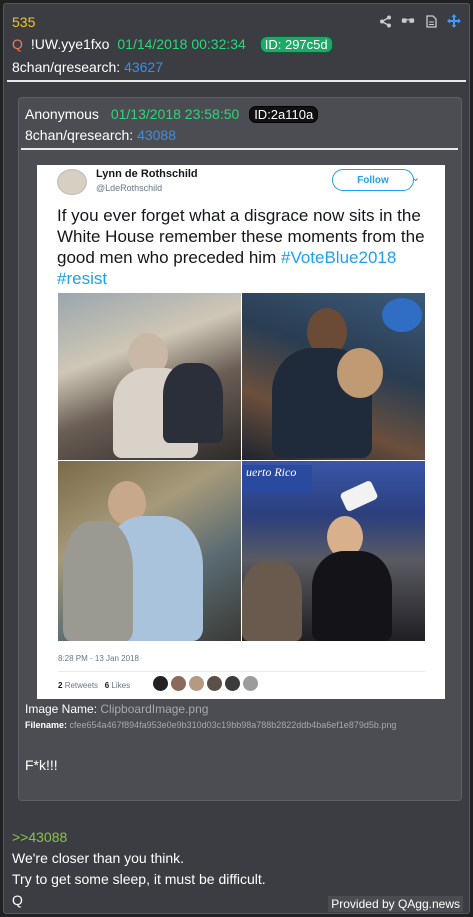  What do you see at coordinates (147, 174) in the screenshot?
I see `tweet-author-name: Lynn de Rothschild` at bounding box center [147, 174].